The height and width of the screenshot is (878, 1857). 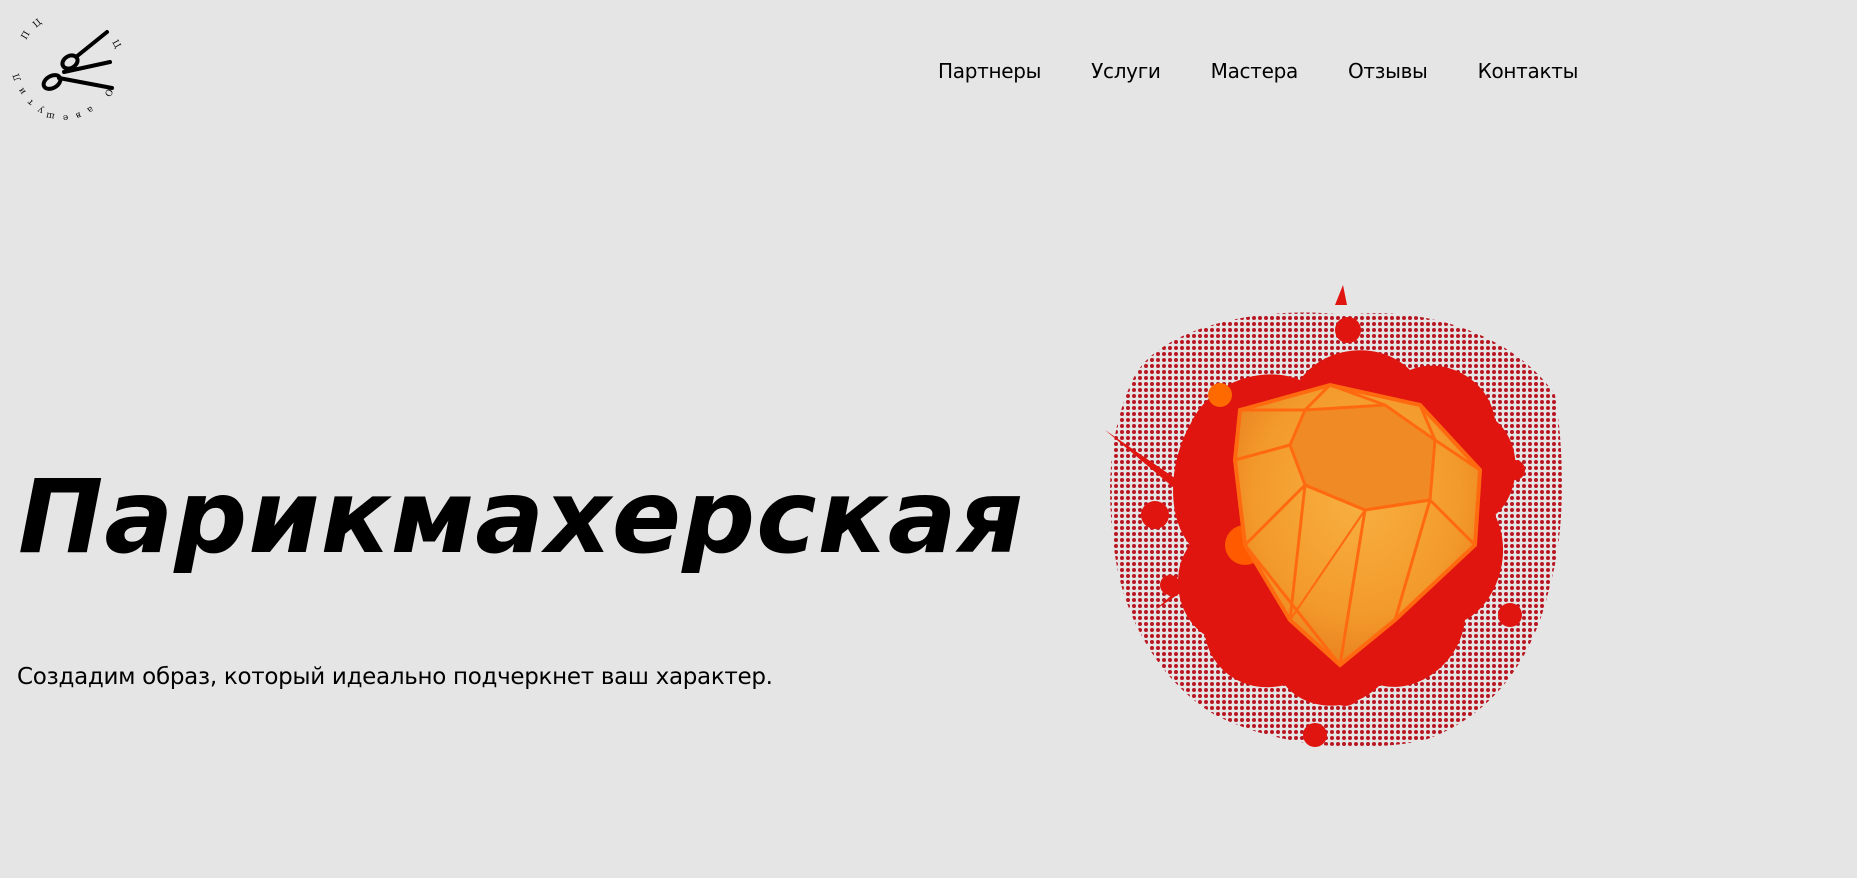 I want to click on svg-text: т, so click(x=31, y=101).